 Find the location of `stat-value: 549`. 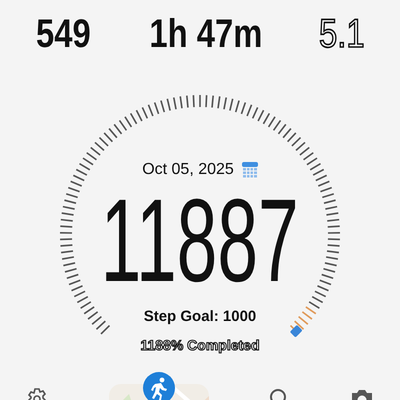

stat-value: 549 is located at coordinates (63, 30).